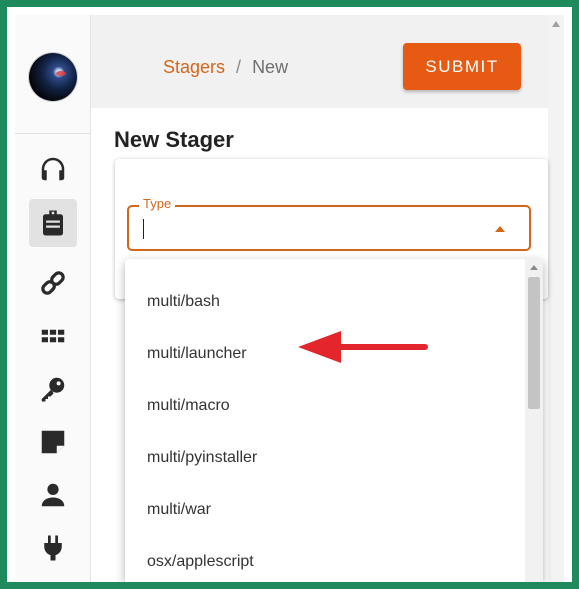 Image resolution: width=579 pixels, height=589 pixels. I want to click on text-caret, so click(143, 229).